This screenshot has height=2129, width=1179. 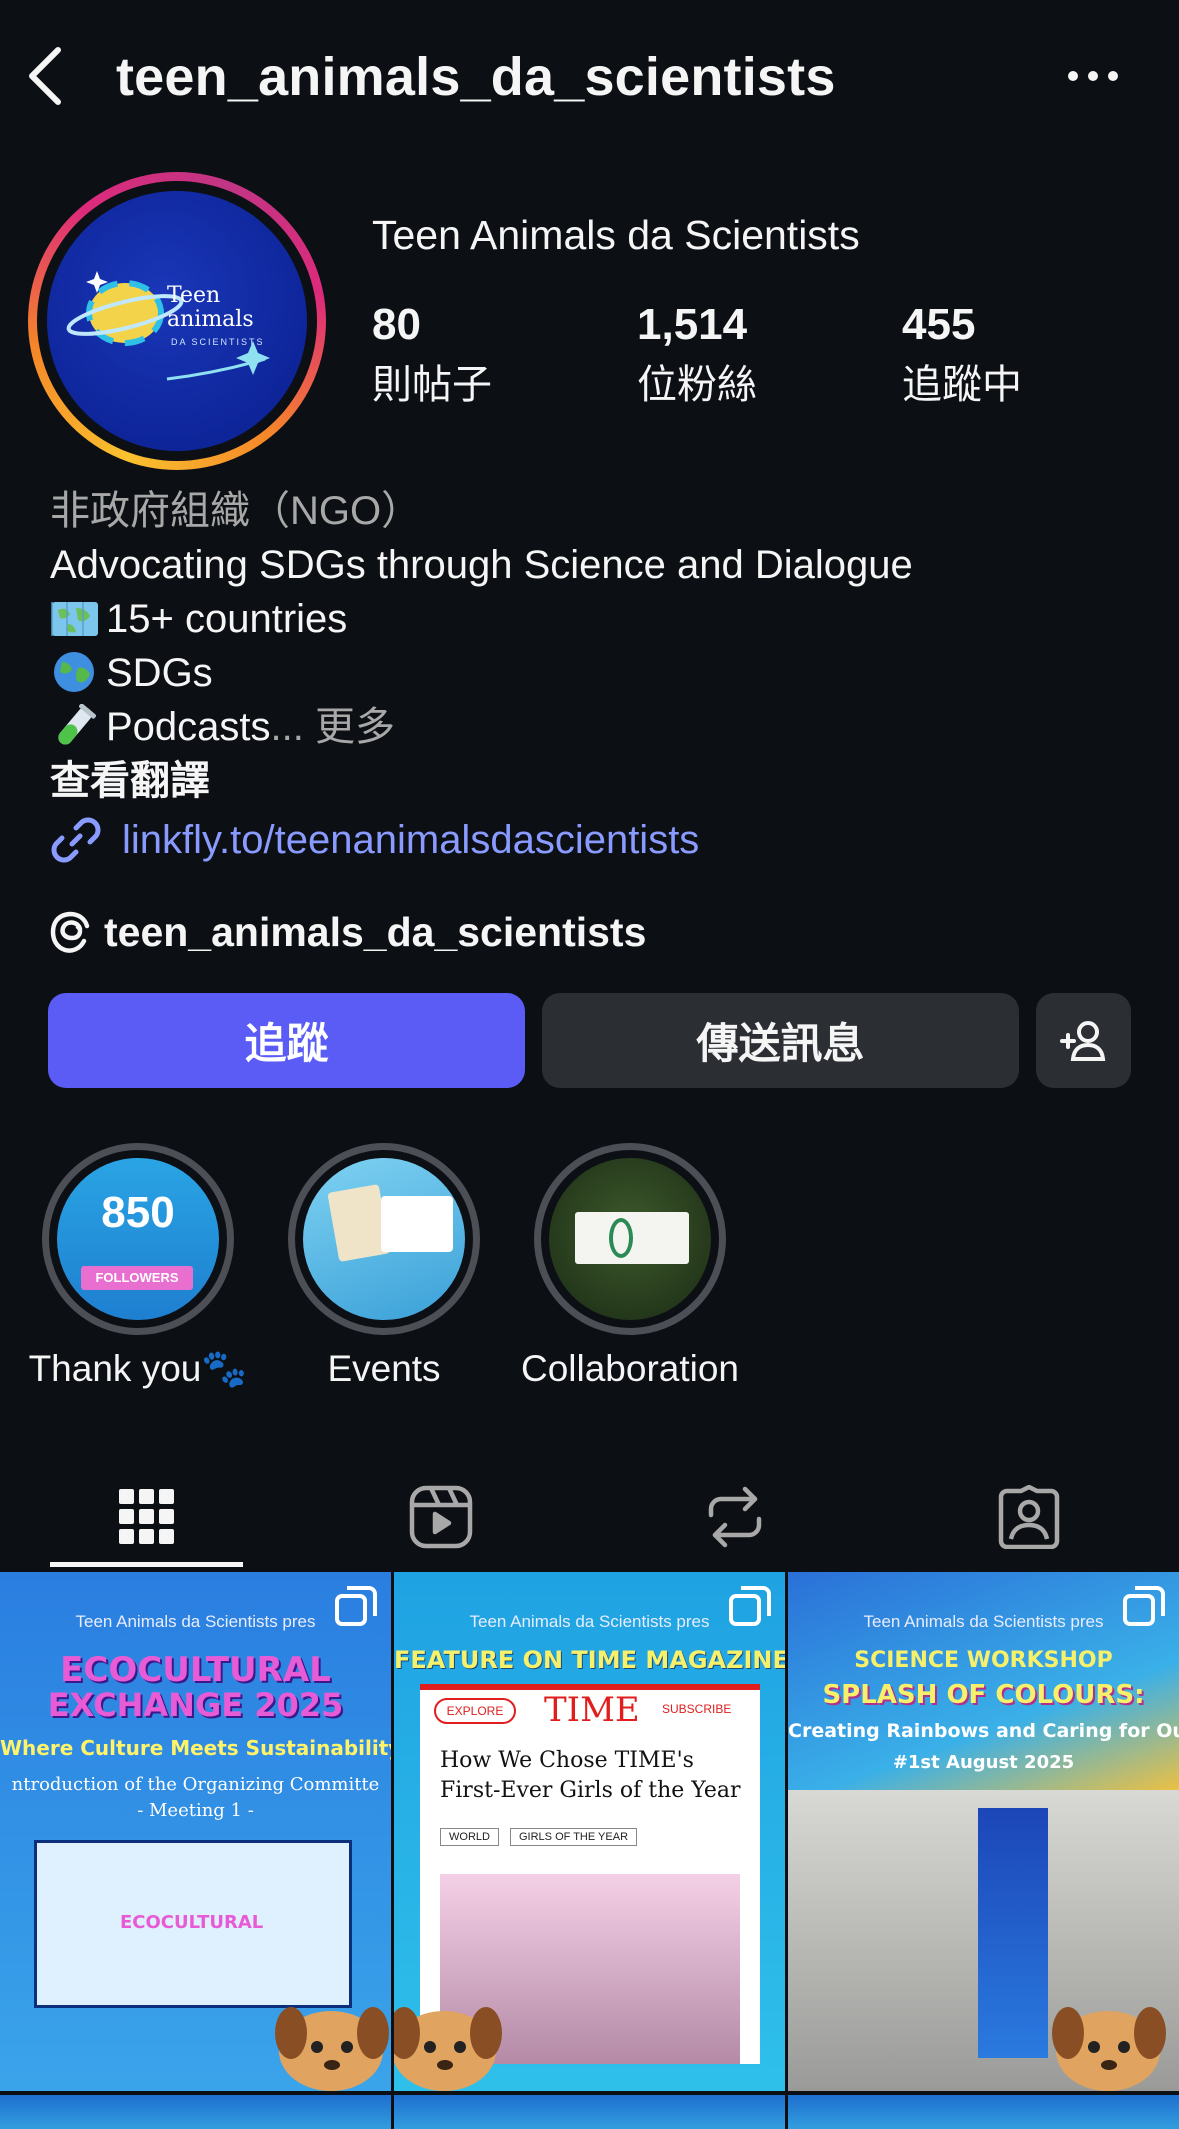 I want to click on bio-more-link: 更多, so click(x=355, y=727).